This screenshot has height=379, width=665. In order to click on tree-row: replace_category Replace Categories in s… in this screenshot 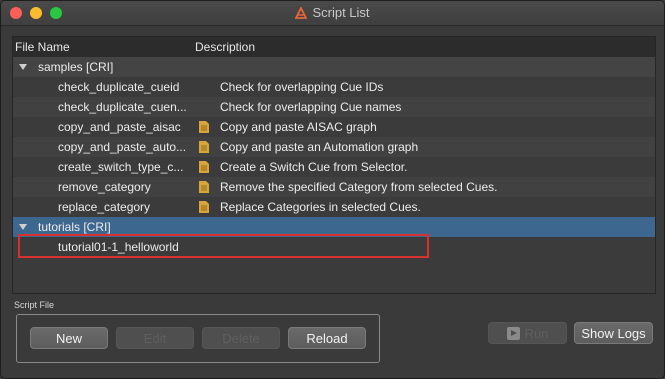, I will do `click(334, 207)`.